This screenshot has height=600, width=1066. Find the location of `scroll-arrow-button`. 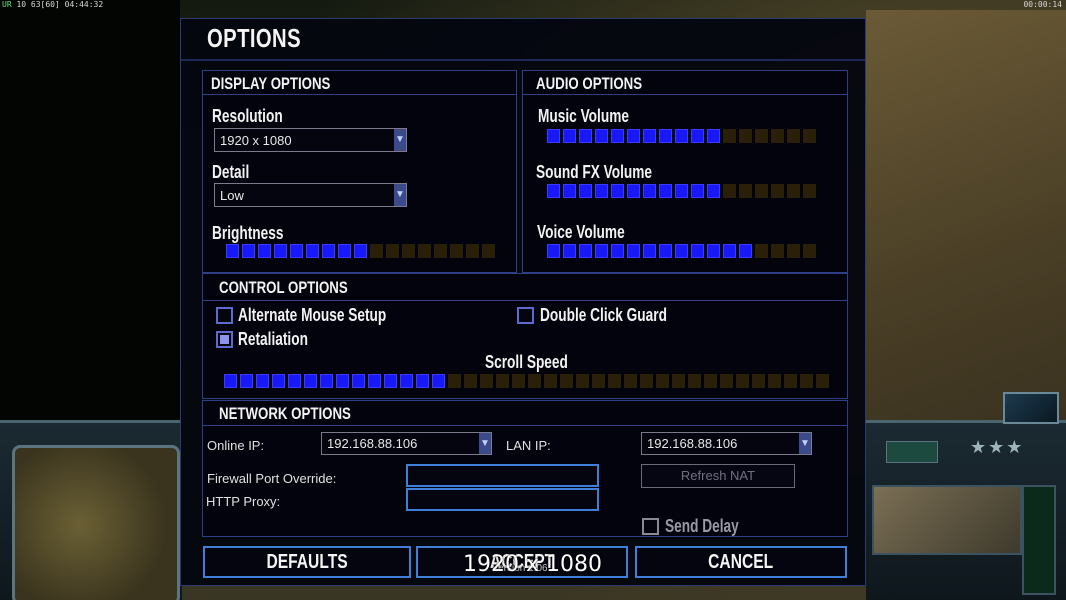

scroll-arrow-button is located at coordinates (912, 452).